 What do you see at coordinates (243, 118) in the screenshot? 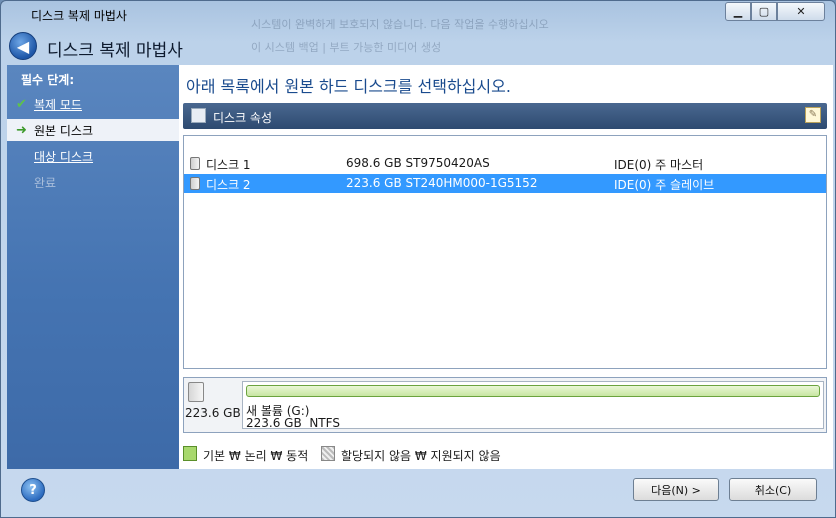
I see `disk-properties-label: 디스크 속성` at bounding box center [243, 118].